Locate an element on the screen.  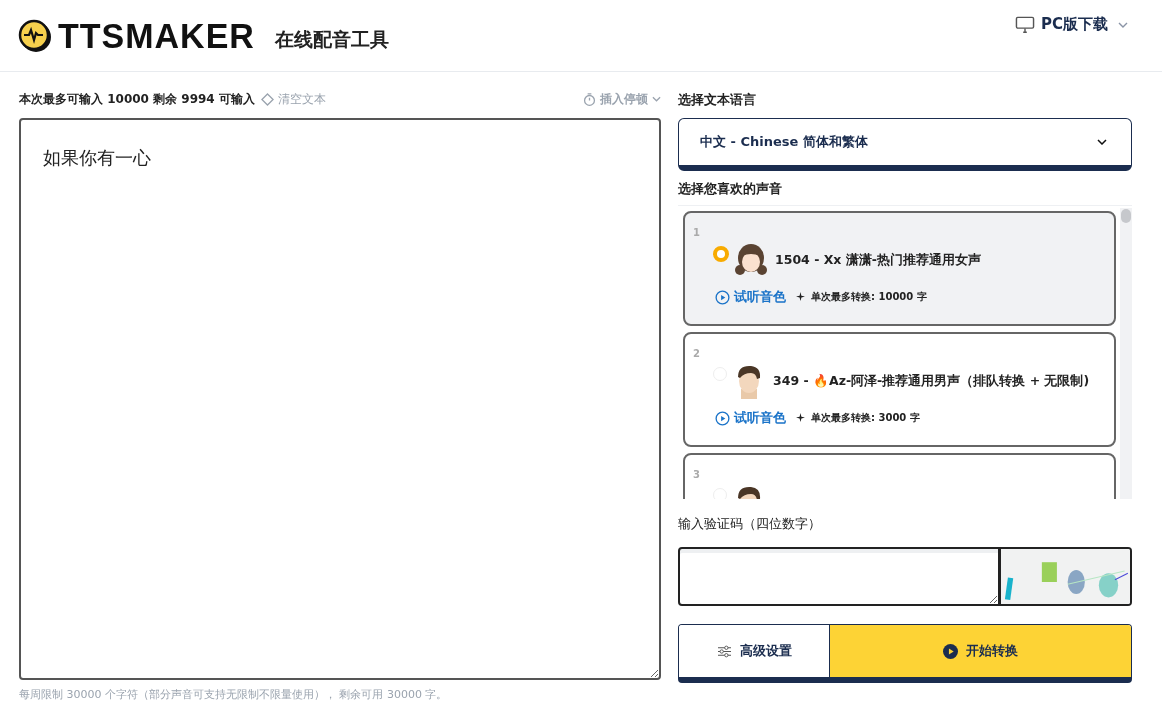
language-dropdown: 中文 - Chinese 简体和繁体 is located at coordinates (905, 144).